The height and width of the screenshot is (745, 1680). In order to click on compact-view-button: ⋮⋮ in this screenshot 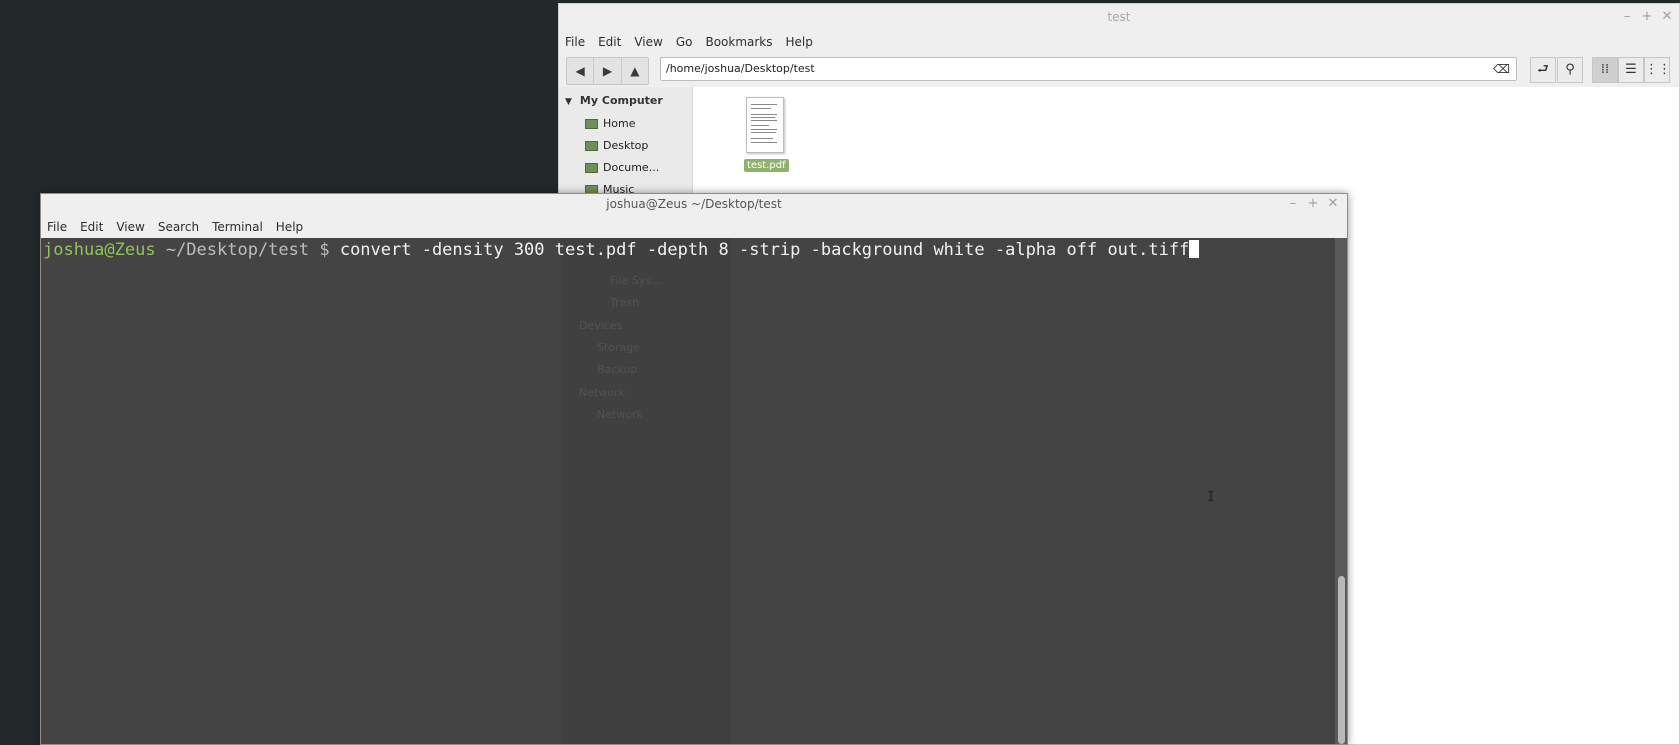, I will do `click(1657, 70)`.